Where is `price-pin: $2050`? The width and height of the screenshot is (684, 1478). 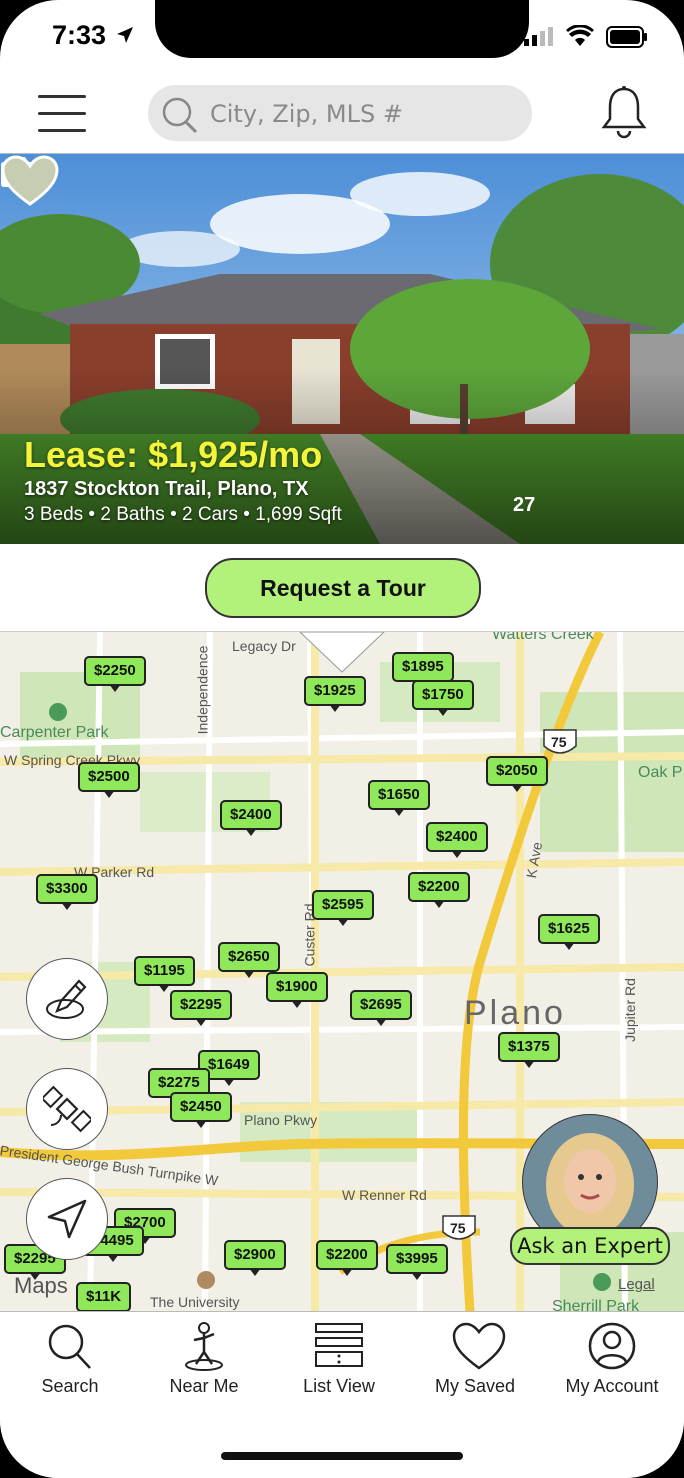
price-pin: $2050 is located at coordinates (517, 774).